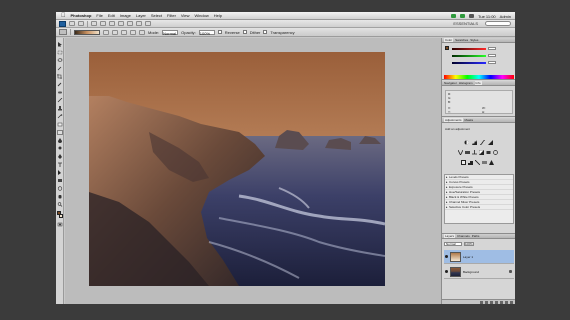  I want to click on gradient-tool-icon, so click(60, 132).